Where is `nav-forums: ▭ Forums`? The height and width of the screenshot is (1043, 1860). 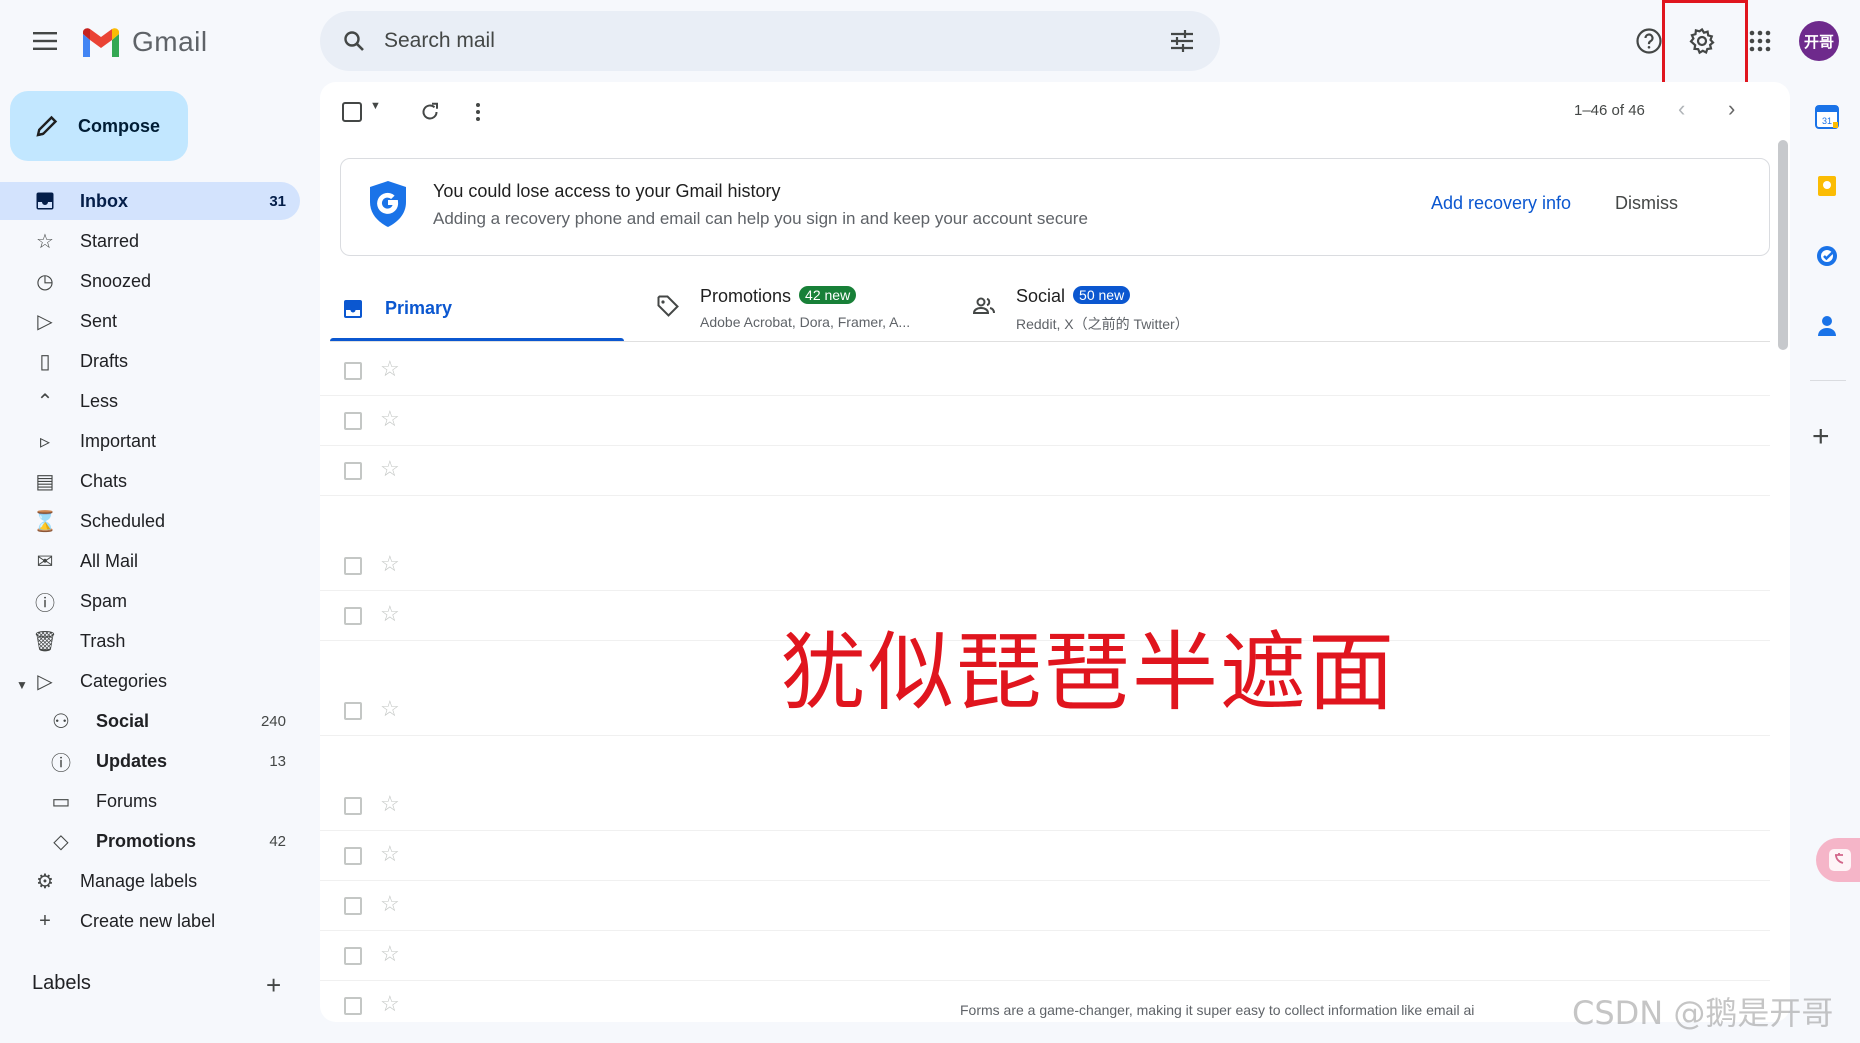
nav-forums: ▭ Forums is located at coordinates (150, 801).